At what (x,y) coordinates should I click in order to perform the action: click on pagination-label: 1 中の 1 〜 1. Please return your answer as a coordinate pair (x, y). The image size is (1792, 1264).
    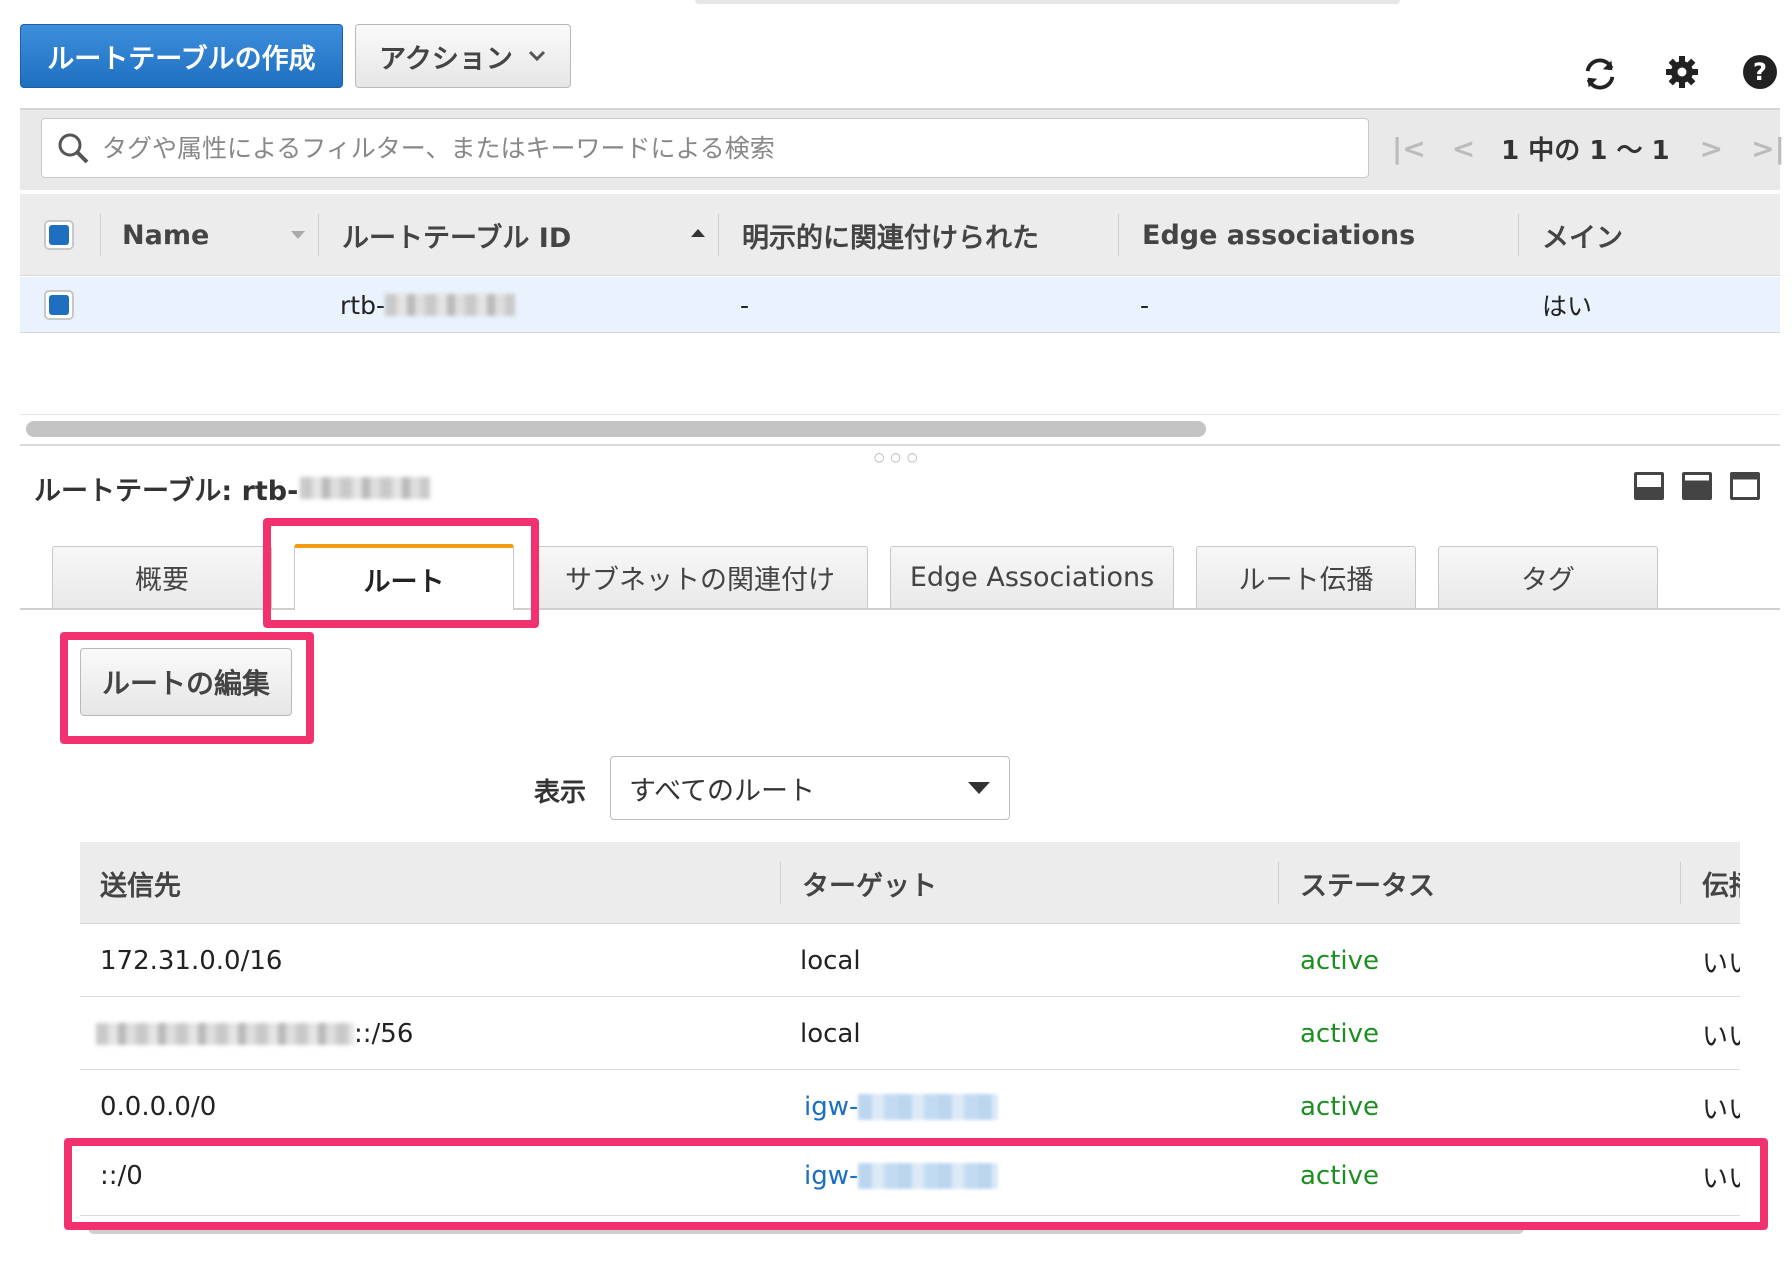
    Looking at the image, I should click on (1585, 150).